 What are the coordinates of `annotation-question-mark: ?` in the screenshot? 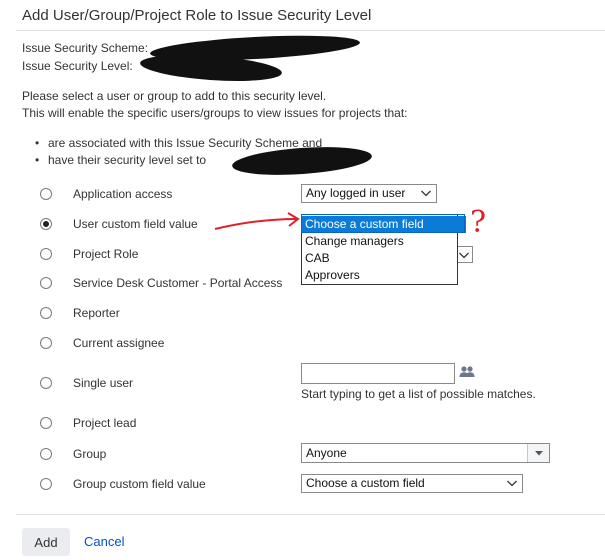 It's located at (478, 222).